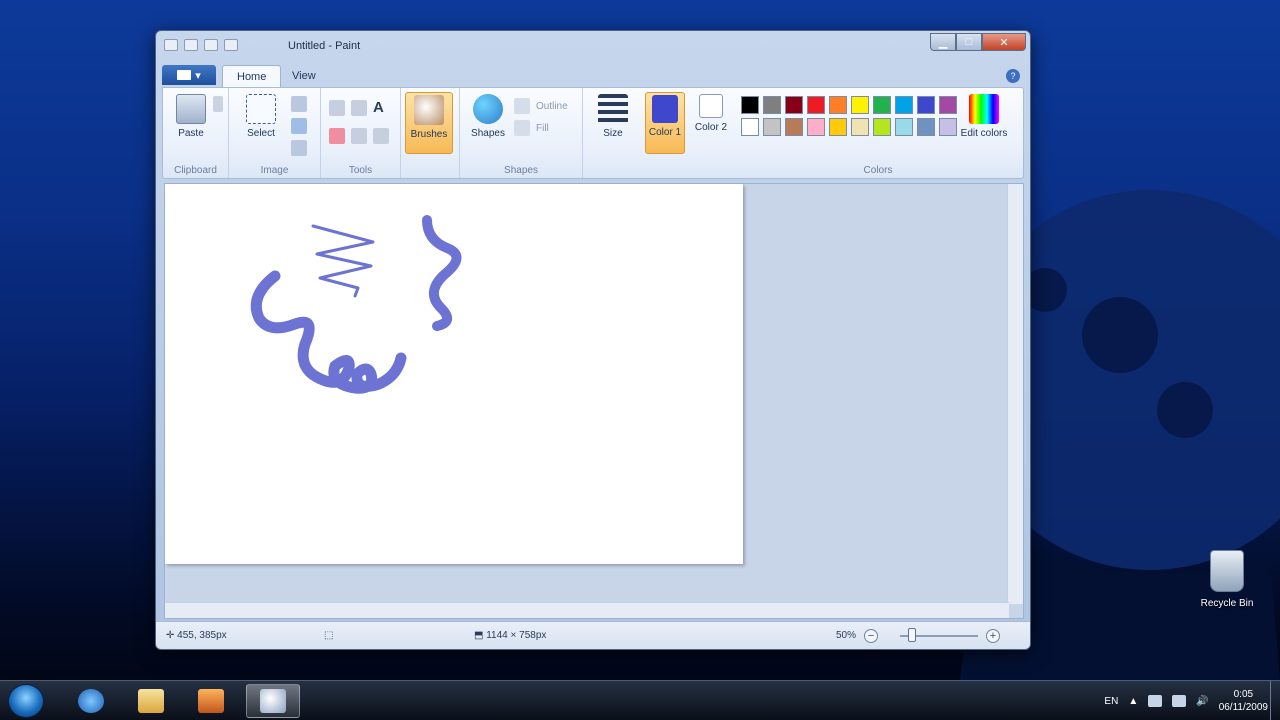 The image size is (1280, 720). What do you see at coordinates (665, 132) in the screenshot?
I see `color1-label: Color 1` at bounding box center [665, 132].